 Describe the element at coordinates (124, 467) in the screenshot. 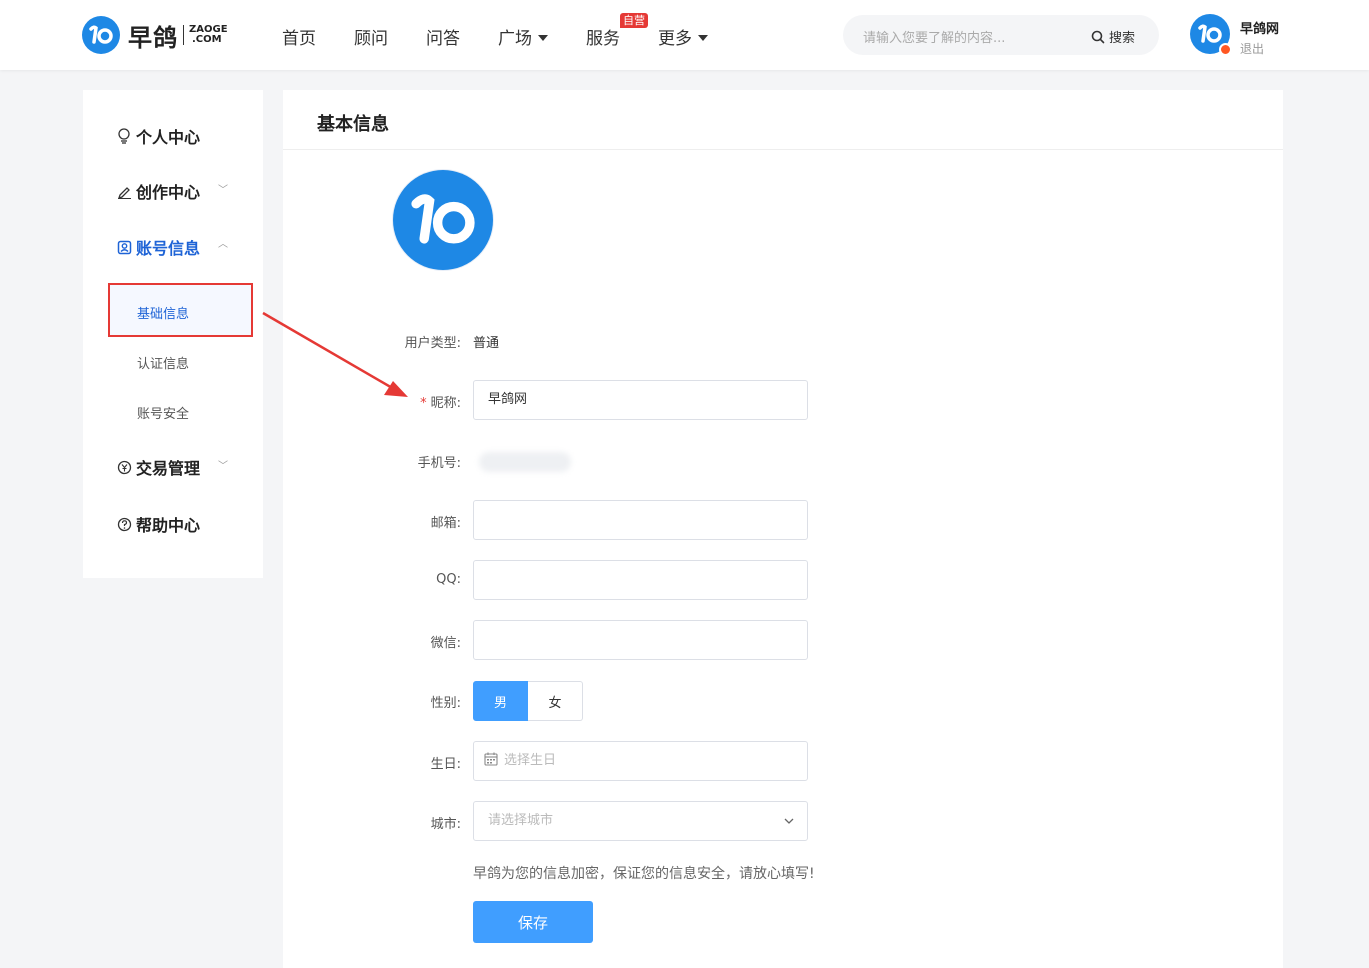

I see `yen-icon` at that location.